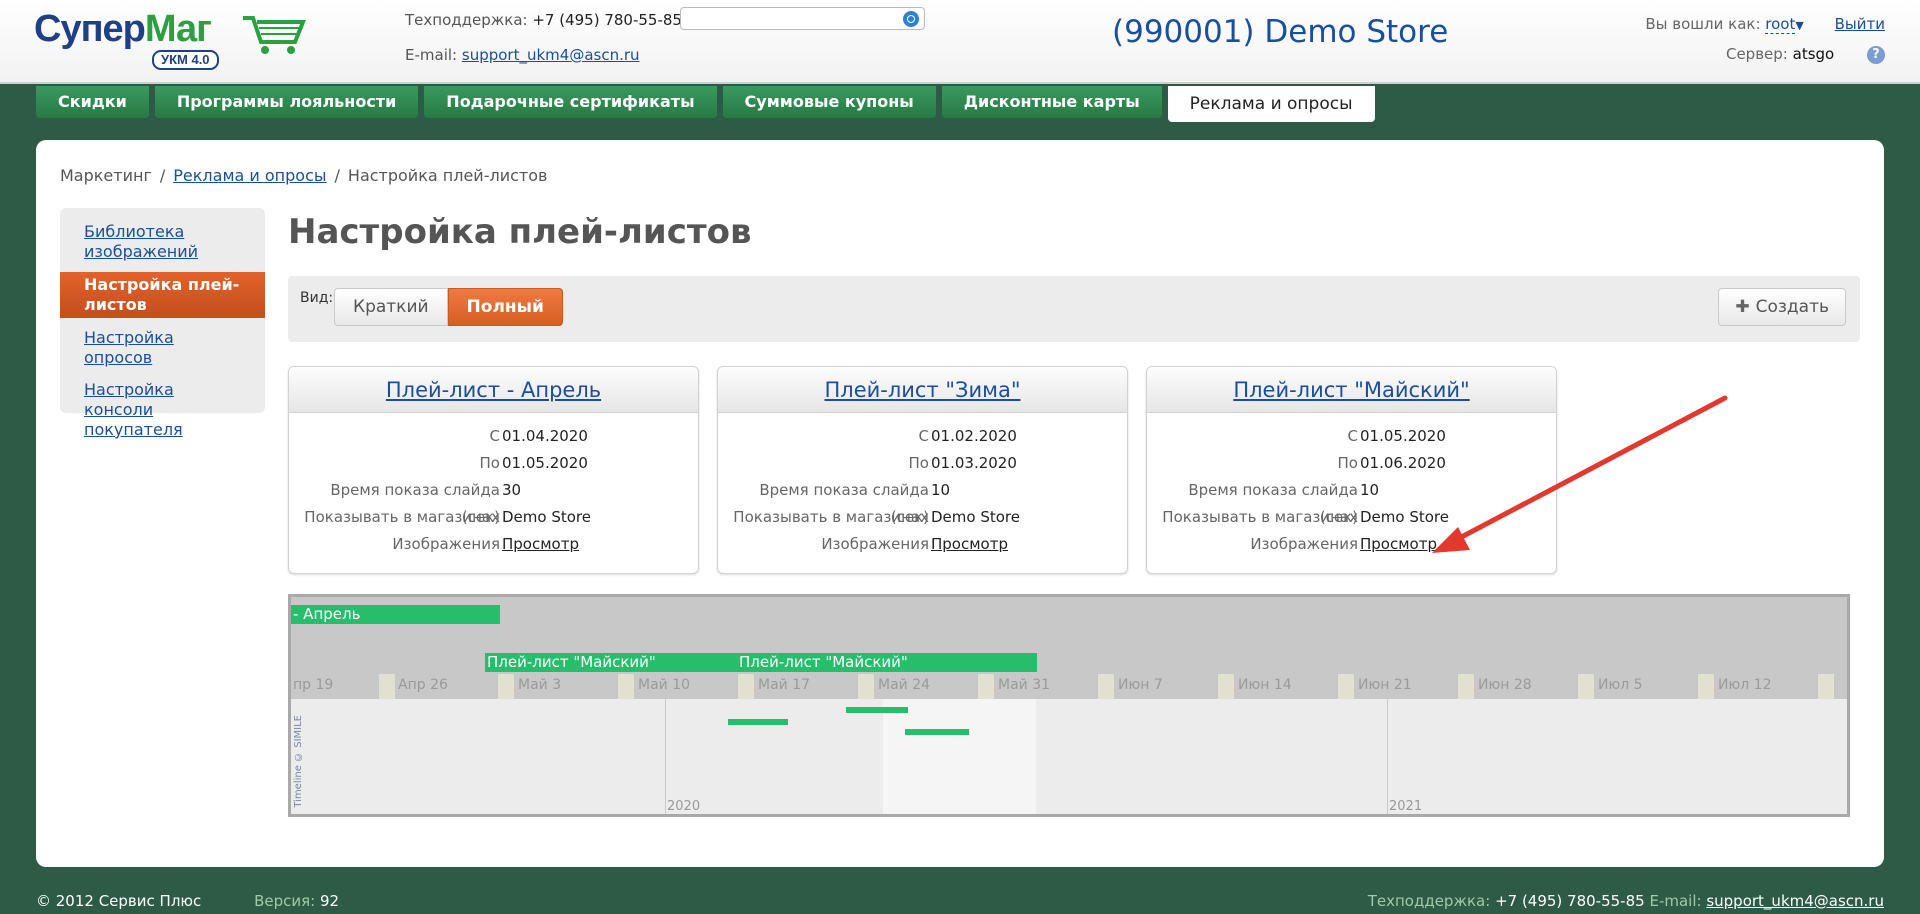  Describe the element at coordinates (133, 409) in the screenshot. I see `sidebar-item-label: Настройка консоли покупателя` at that location.